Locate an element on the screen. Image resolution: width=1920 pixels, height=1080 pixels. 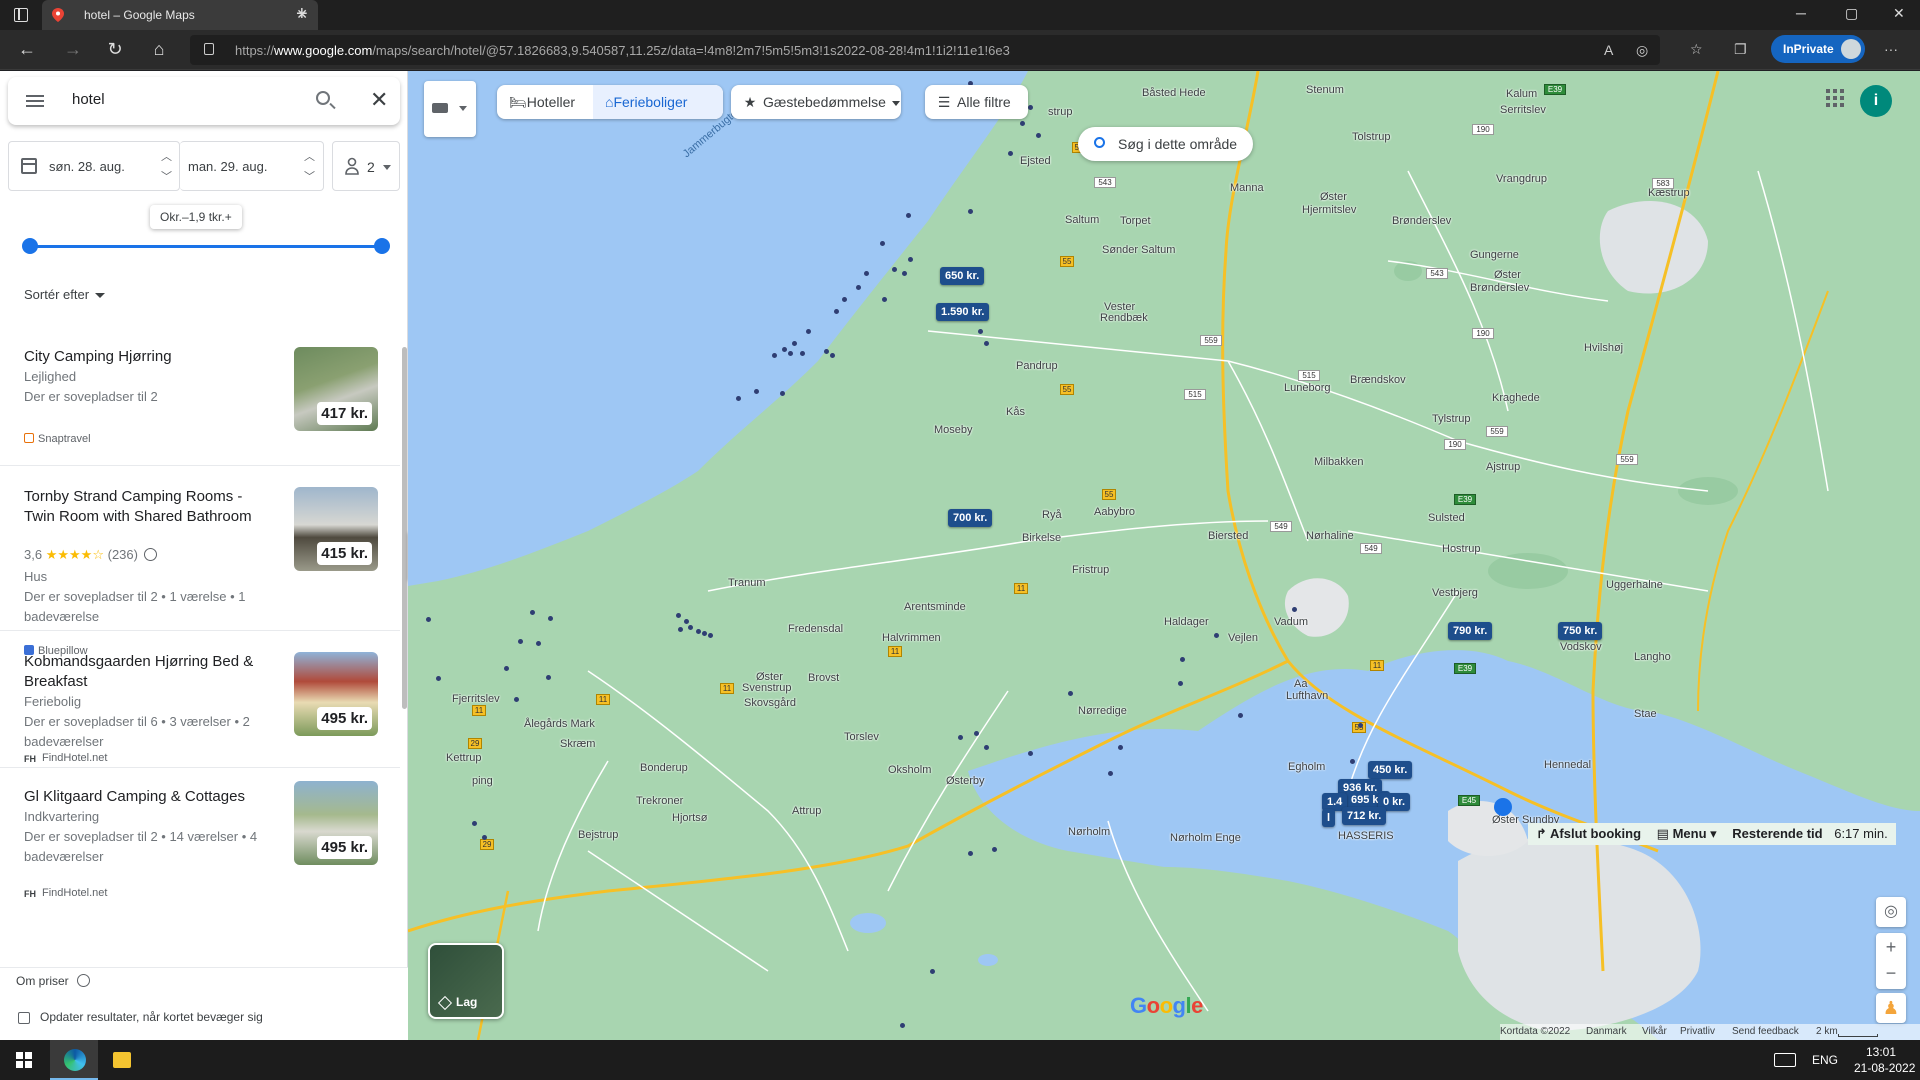
forward-icon: → is located at coordinates (73, 49).